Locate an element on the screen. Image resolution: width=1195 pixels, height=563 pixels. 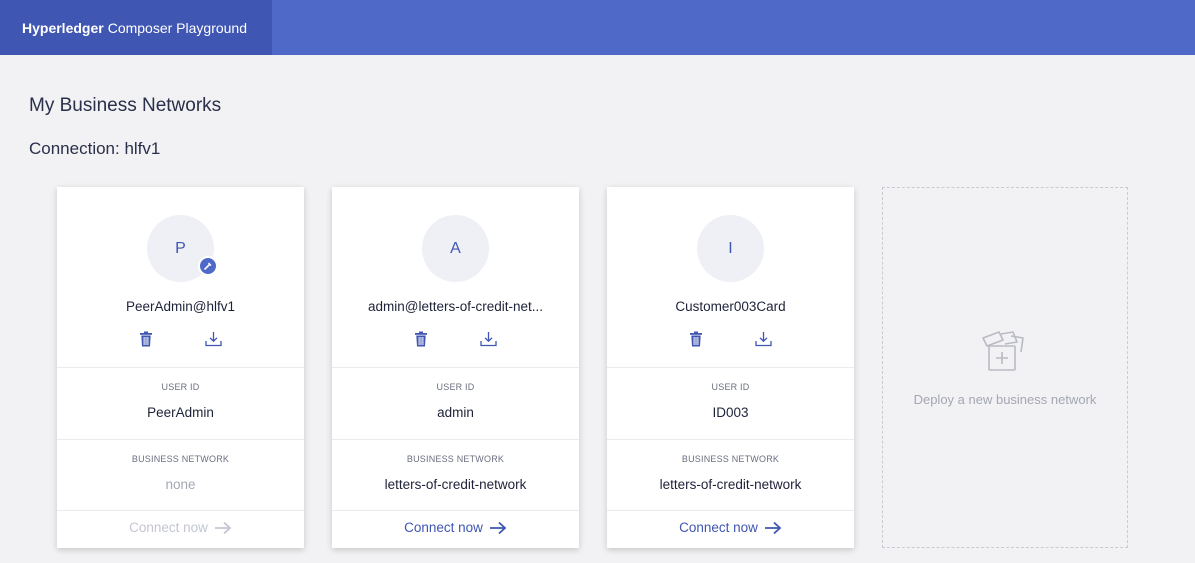
business-network-value: none is located at coordinates (180, 484).